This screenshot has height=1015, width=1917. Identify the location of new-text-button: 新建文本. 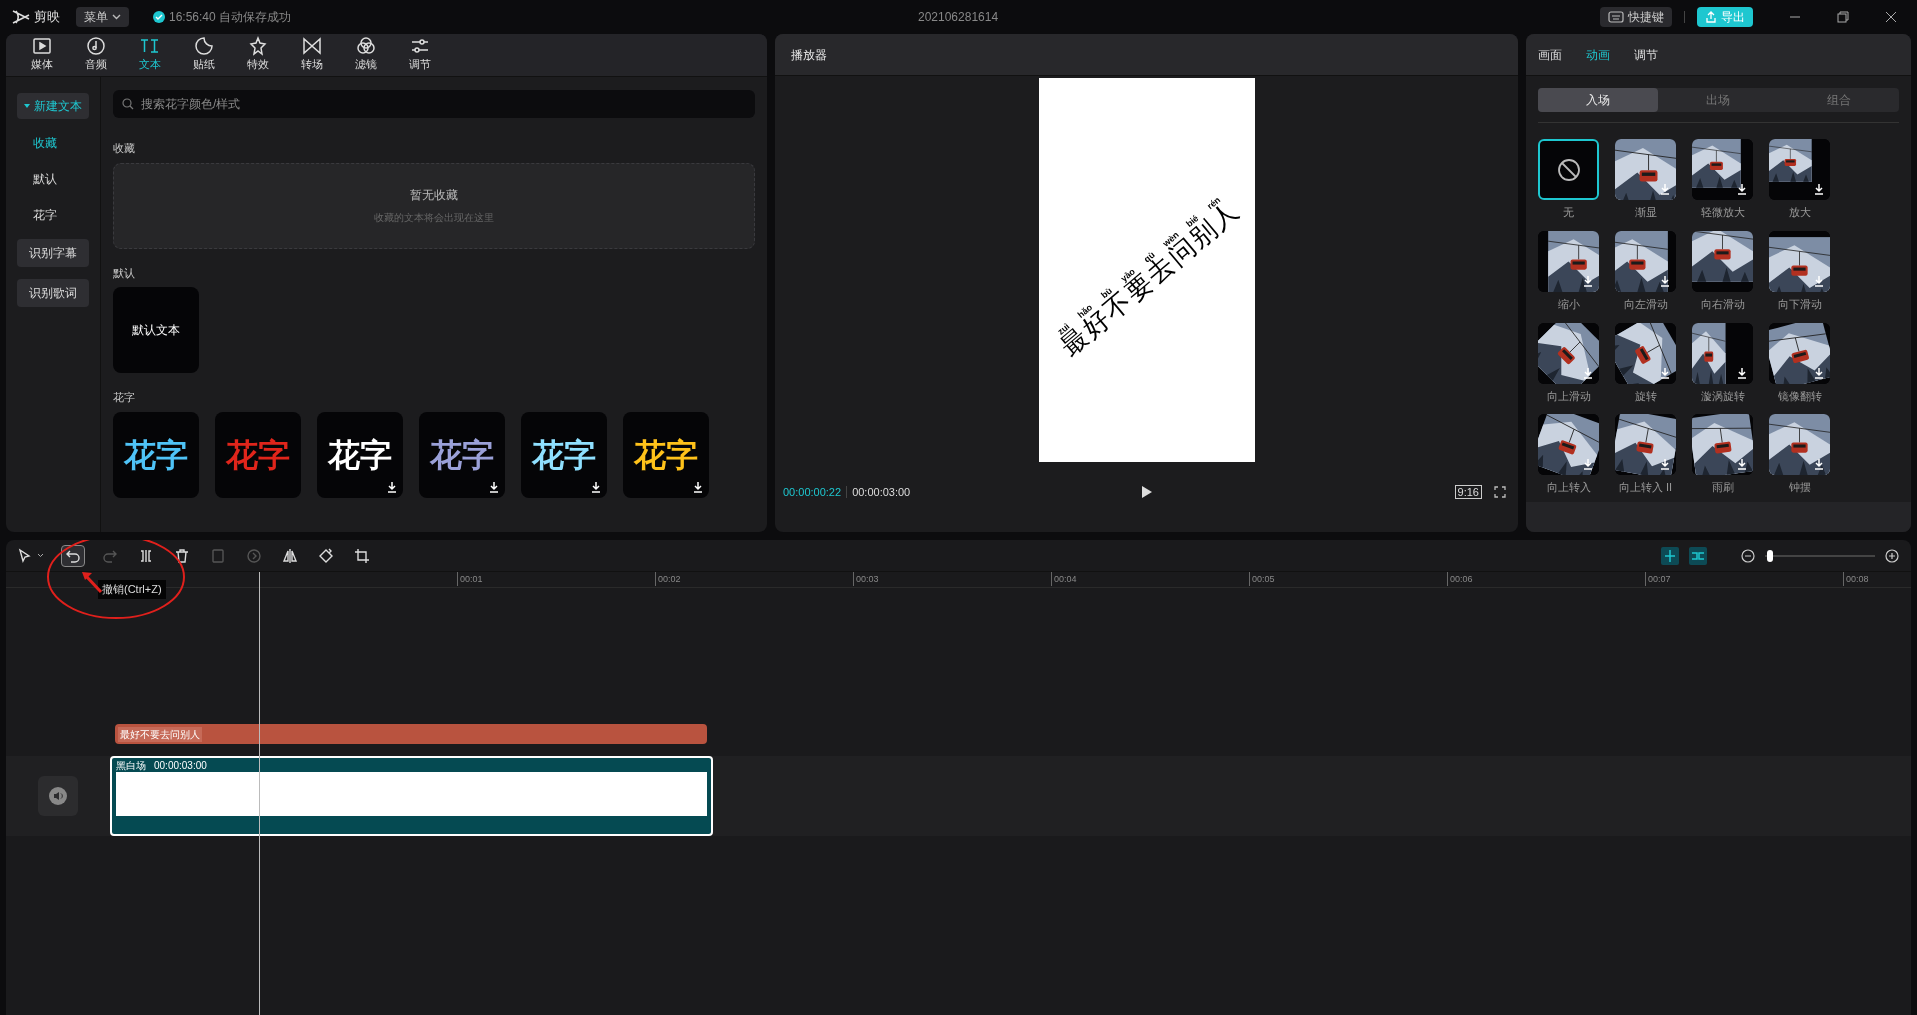
(53, 106).